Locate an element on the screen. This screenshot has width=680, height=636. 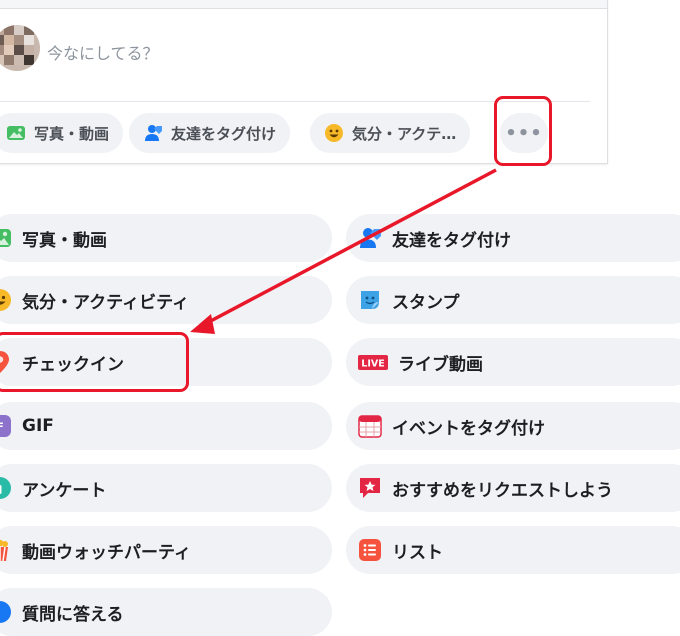
svg-text: F is located at coordinates (2, 427).